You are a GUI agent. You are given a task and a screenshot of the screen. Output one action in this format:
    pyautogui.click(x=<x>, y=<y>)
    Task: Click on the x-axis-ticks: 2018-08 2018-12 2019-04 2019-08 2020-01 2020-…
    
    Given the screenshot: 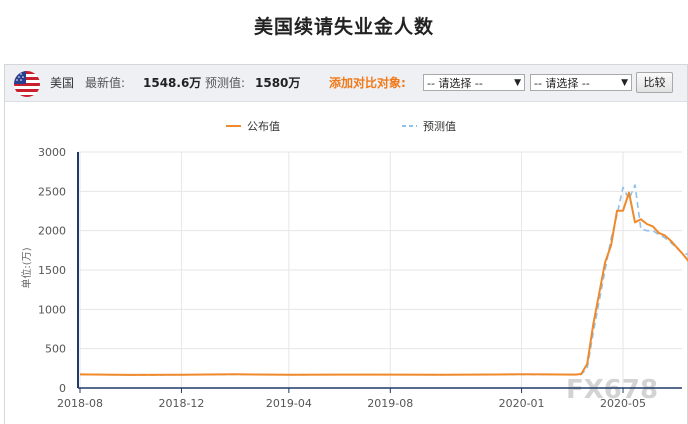 What is the action you would take?
    pyautogui.click(x=351, y=399)
    